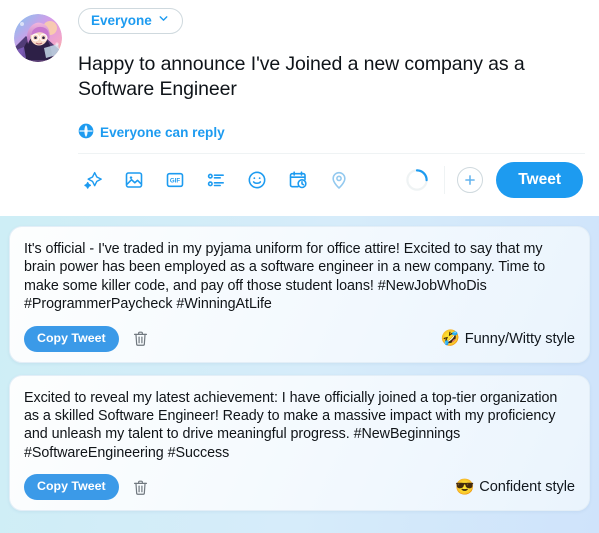 This screenshot has height=533, width=599. What do you see at coordinates (239, 180) in the screenshot?
I see `composer-tool-group: GIF` at bounding box center [239, 180].